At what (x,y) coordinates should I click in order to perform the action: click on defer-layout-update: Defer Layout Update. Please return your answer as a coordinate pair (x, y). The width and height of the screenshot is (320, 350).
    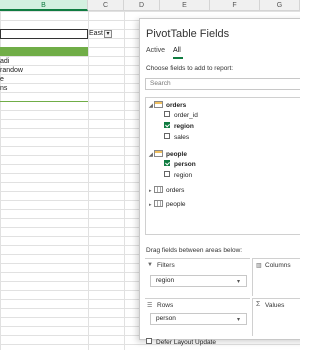
    Looking at the image, I should click on (181, 342).